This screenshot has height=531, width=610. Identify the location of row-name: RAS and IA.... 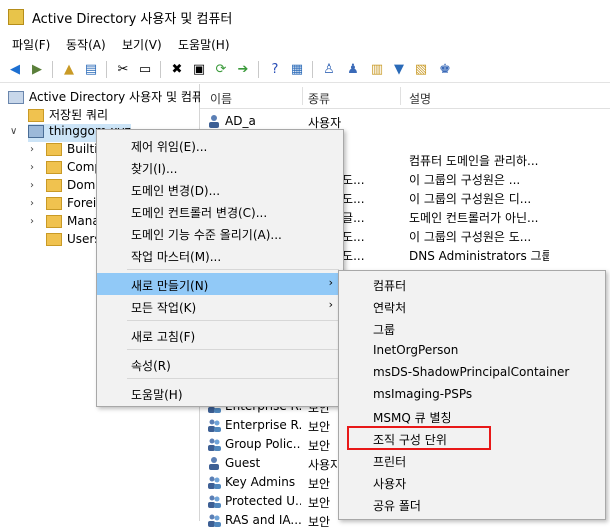
(263, 520).